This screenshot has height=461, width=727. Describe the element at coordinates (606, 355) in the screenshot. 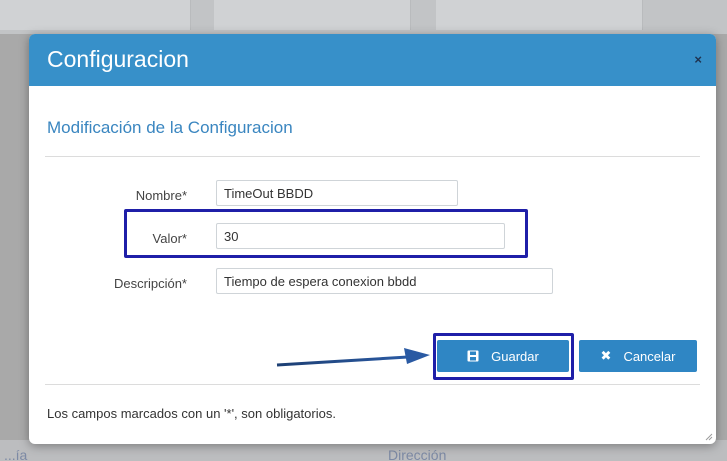

I see `close-icon: ✖` at that location.